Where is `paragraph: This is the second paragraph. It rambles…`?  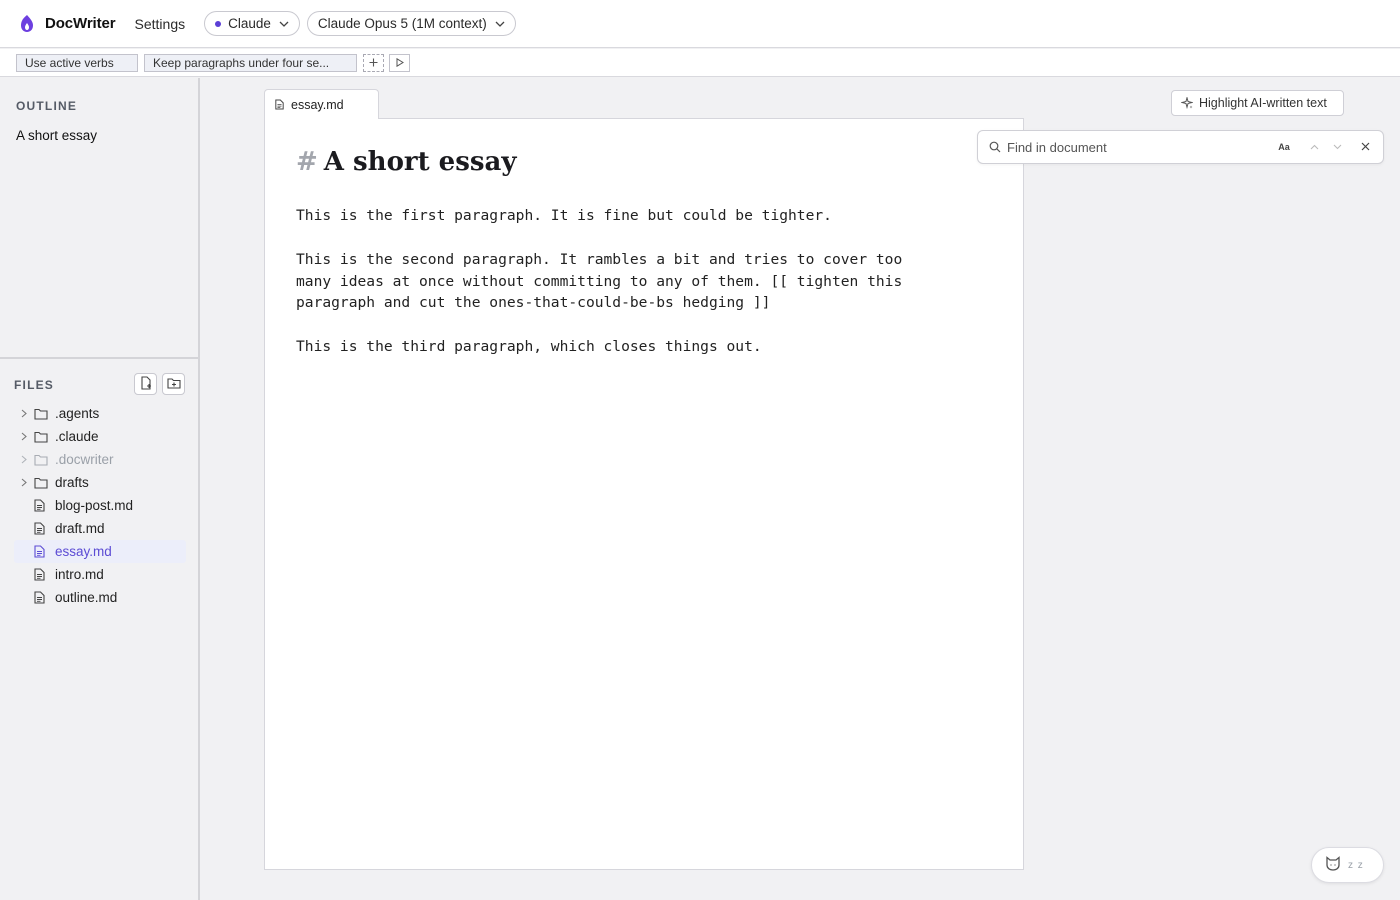
paragraph: This is the second paragraph. It rambles… is located at coordinates (616, 281).